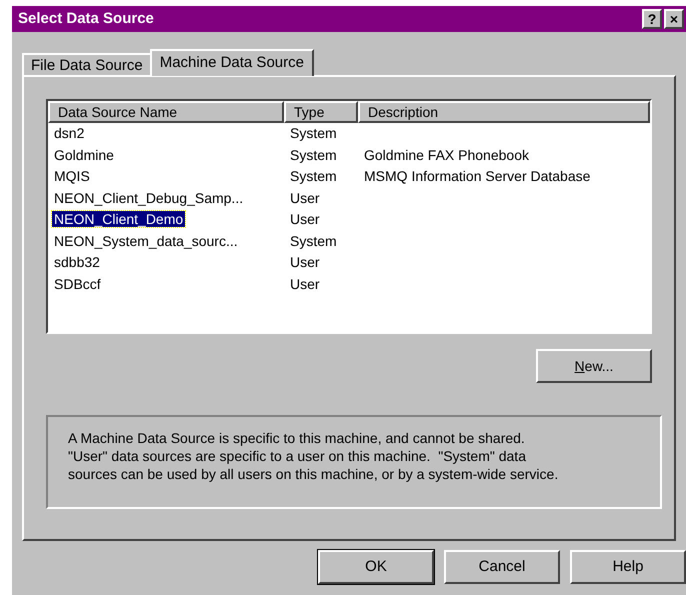  Describe the element at coordinates (119, 219) in the screenshot. I see `table-cell: NEON_Client_Demo` at that location.